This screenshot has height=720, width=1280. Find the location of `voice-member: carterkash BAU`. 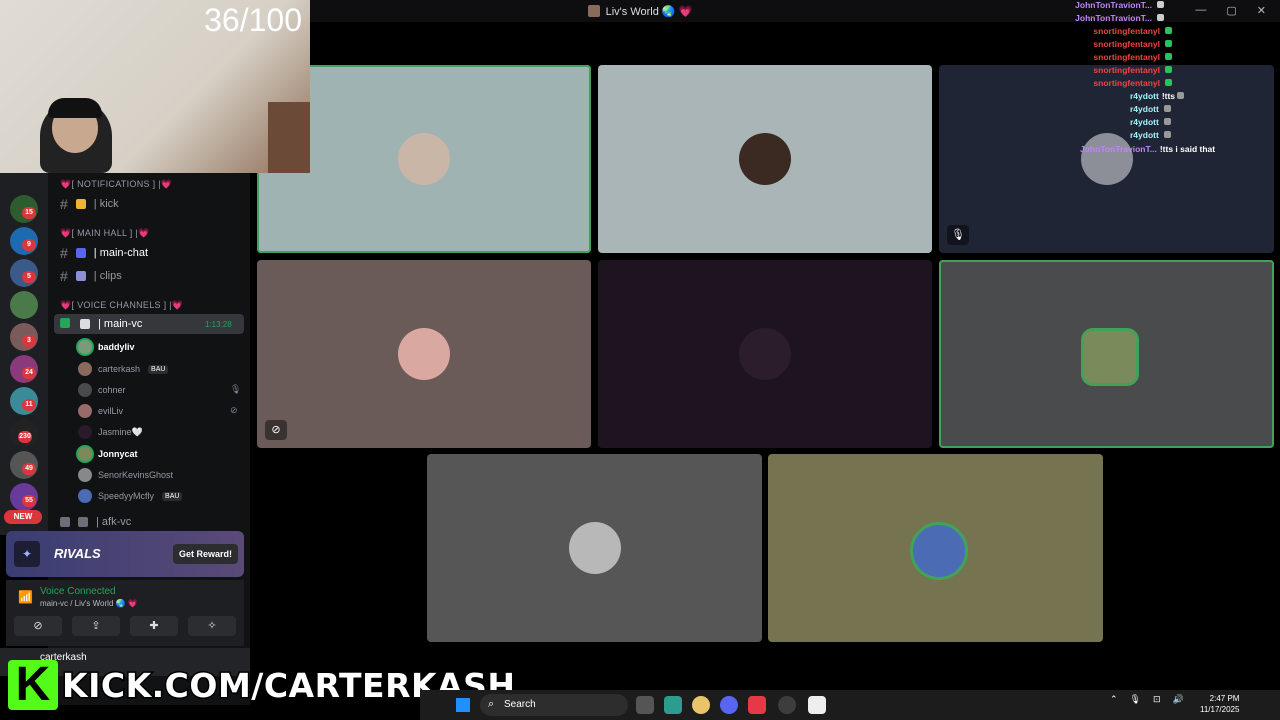

voice-member: carterkash BAU is located at coordinates (123, 369).